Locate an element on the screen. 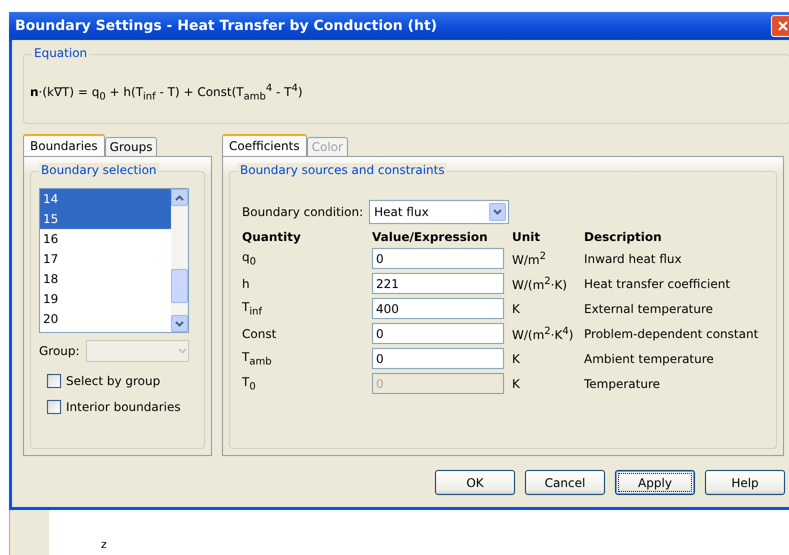 Image resolution: width=789 pixels, height=555 pixels. list-item: 15 is located at coordinates (105, 219).